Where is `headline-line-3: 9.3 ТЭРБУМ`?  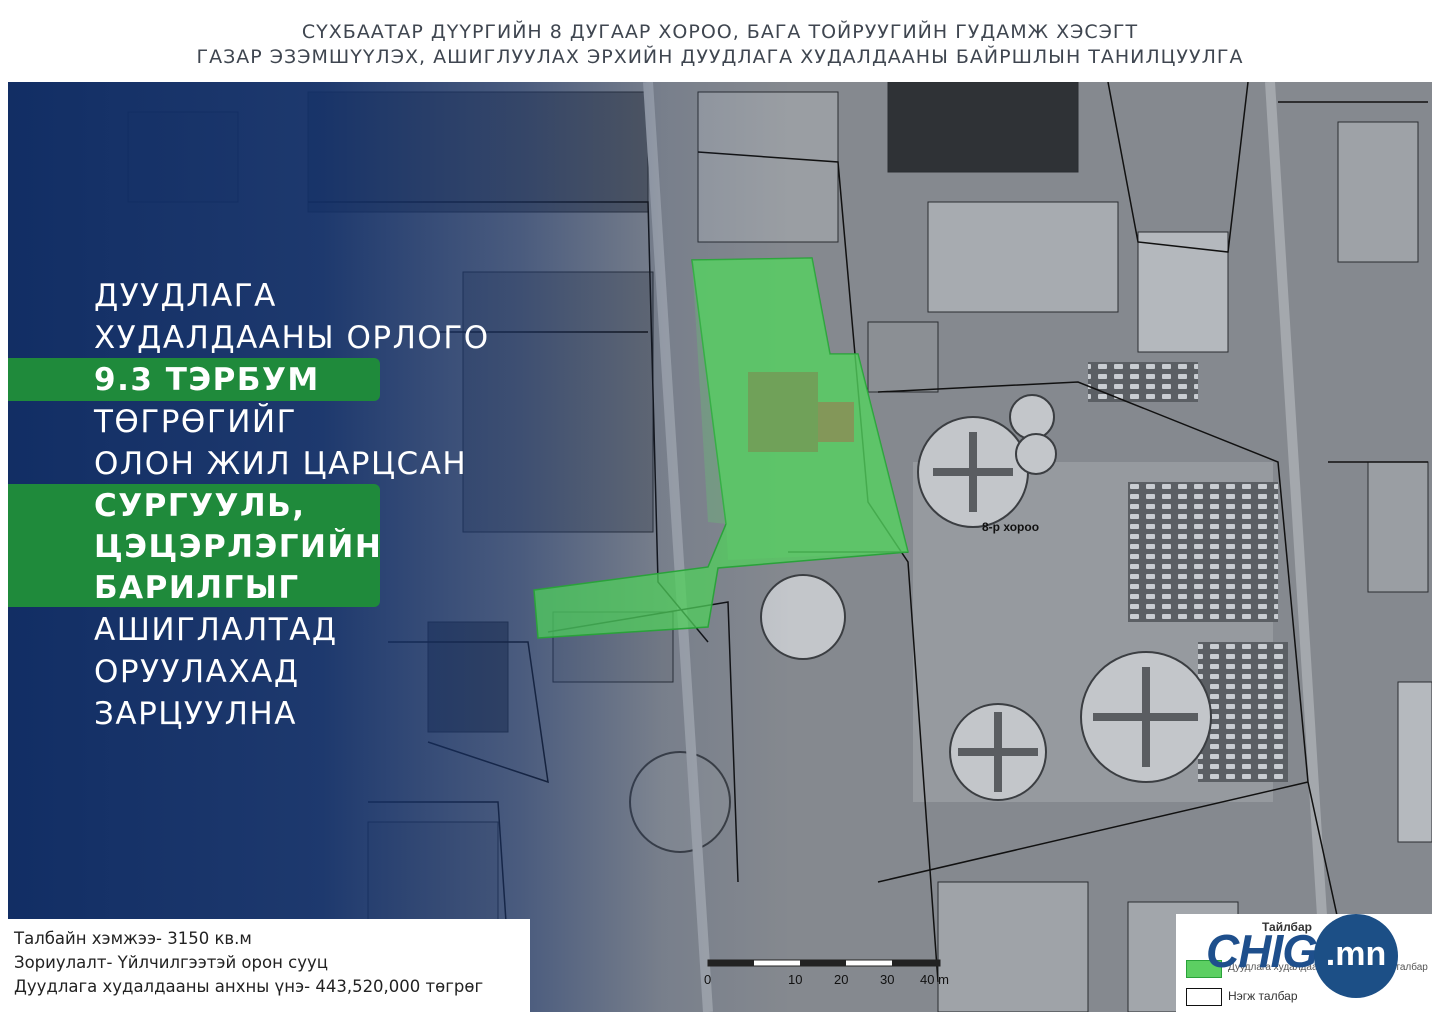
headline-line-3: 9.3 ТЭРБУМ is located at coordinates (207, 380).